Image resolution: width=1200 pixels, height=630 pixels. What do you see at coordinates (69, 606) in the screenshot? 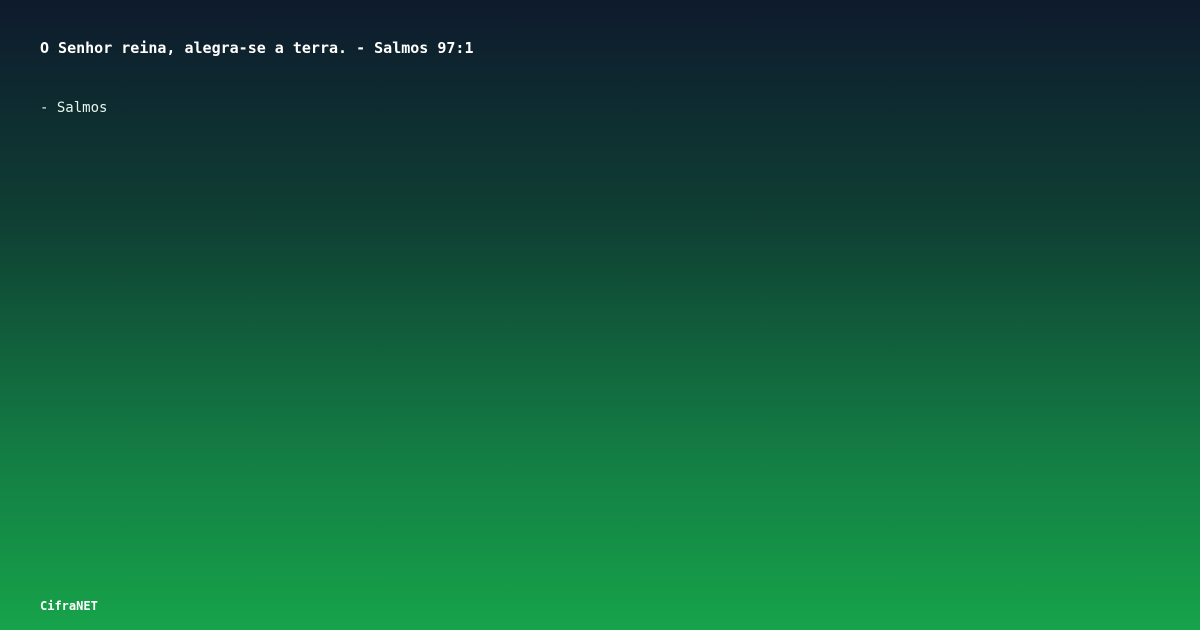
I see `brand-name: CifraNET` at bounding box center [69, 606].